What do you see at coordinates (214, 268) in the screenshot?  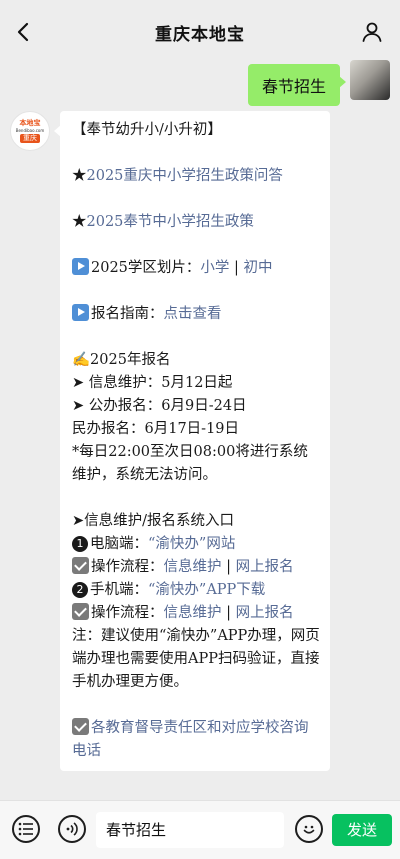 I see `district-primary-link: 小学` at bounding box center [214, 268].